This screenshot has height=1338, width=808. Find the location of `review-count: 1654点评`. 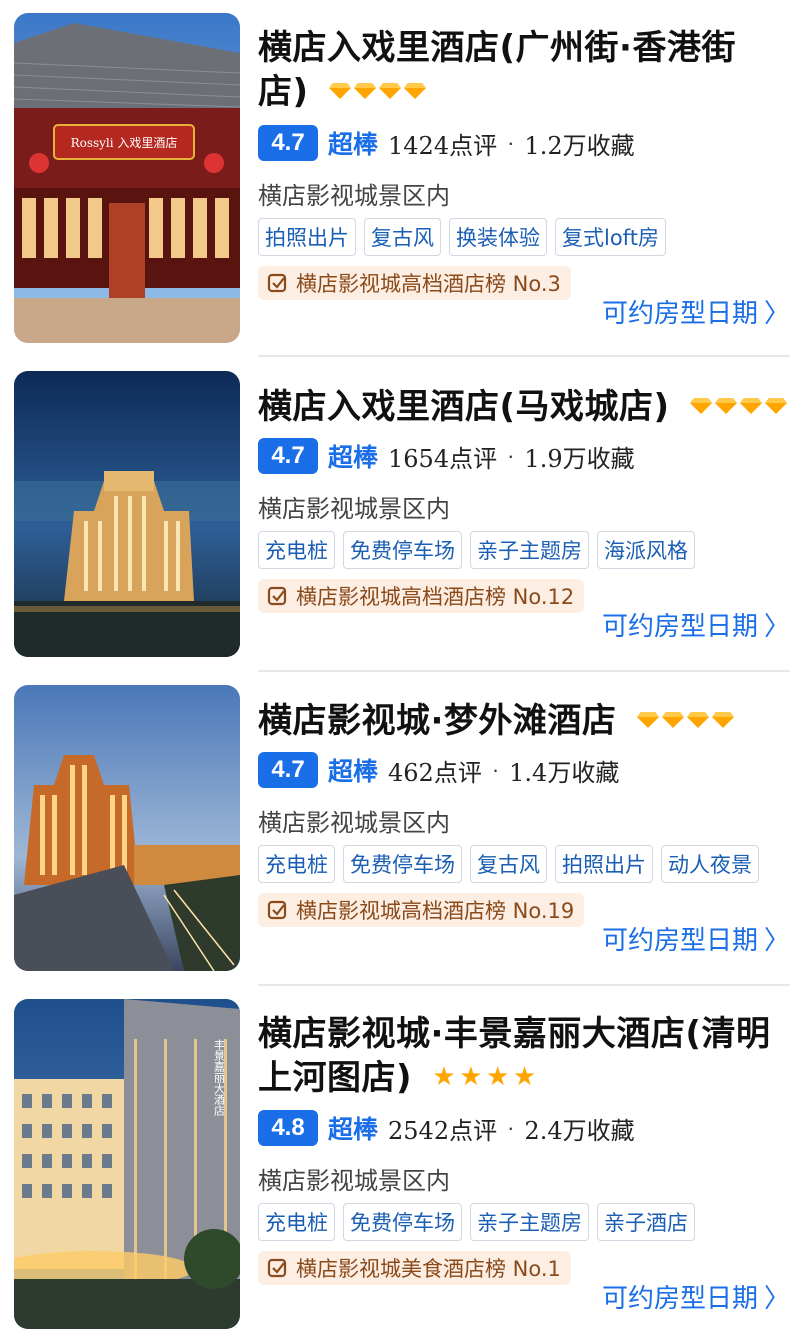

review-count: 1654点评 is located at coordinates (442, 456).